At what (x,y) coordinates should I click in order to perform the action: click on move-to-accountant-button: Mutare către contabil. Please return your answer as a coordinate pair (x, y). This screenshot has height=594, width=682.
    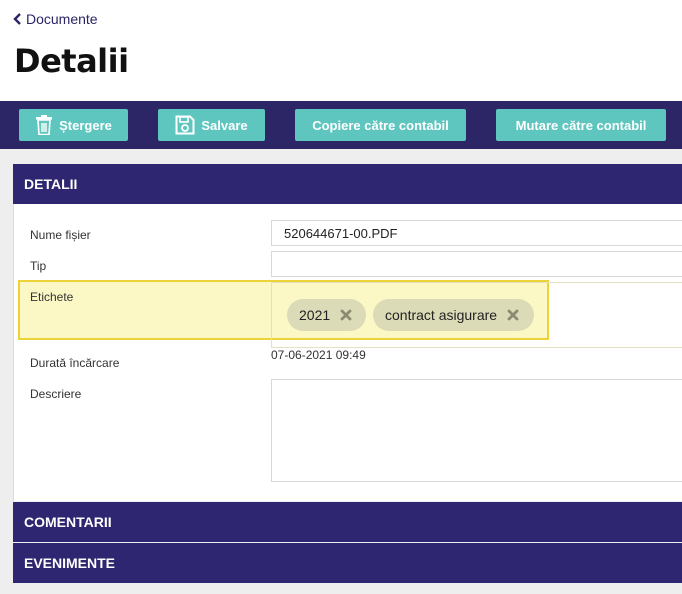
    Looking at the image, I should click on (581, 125).